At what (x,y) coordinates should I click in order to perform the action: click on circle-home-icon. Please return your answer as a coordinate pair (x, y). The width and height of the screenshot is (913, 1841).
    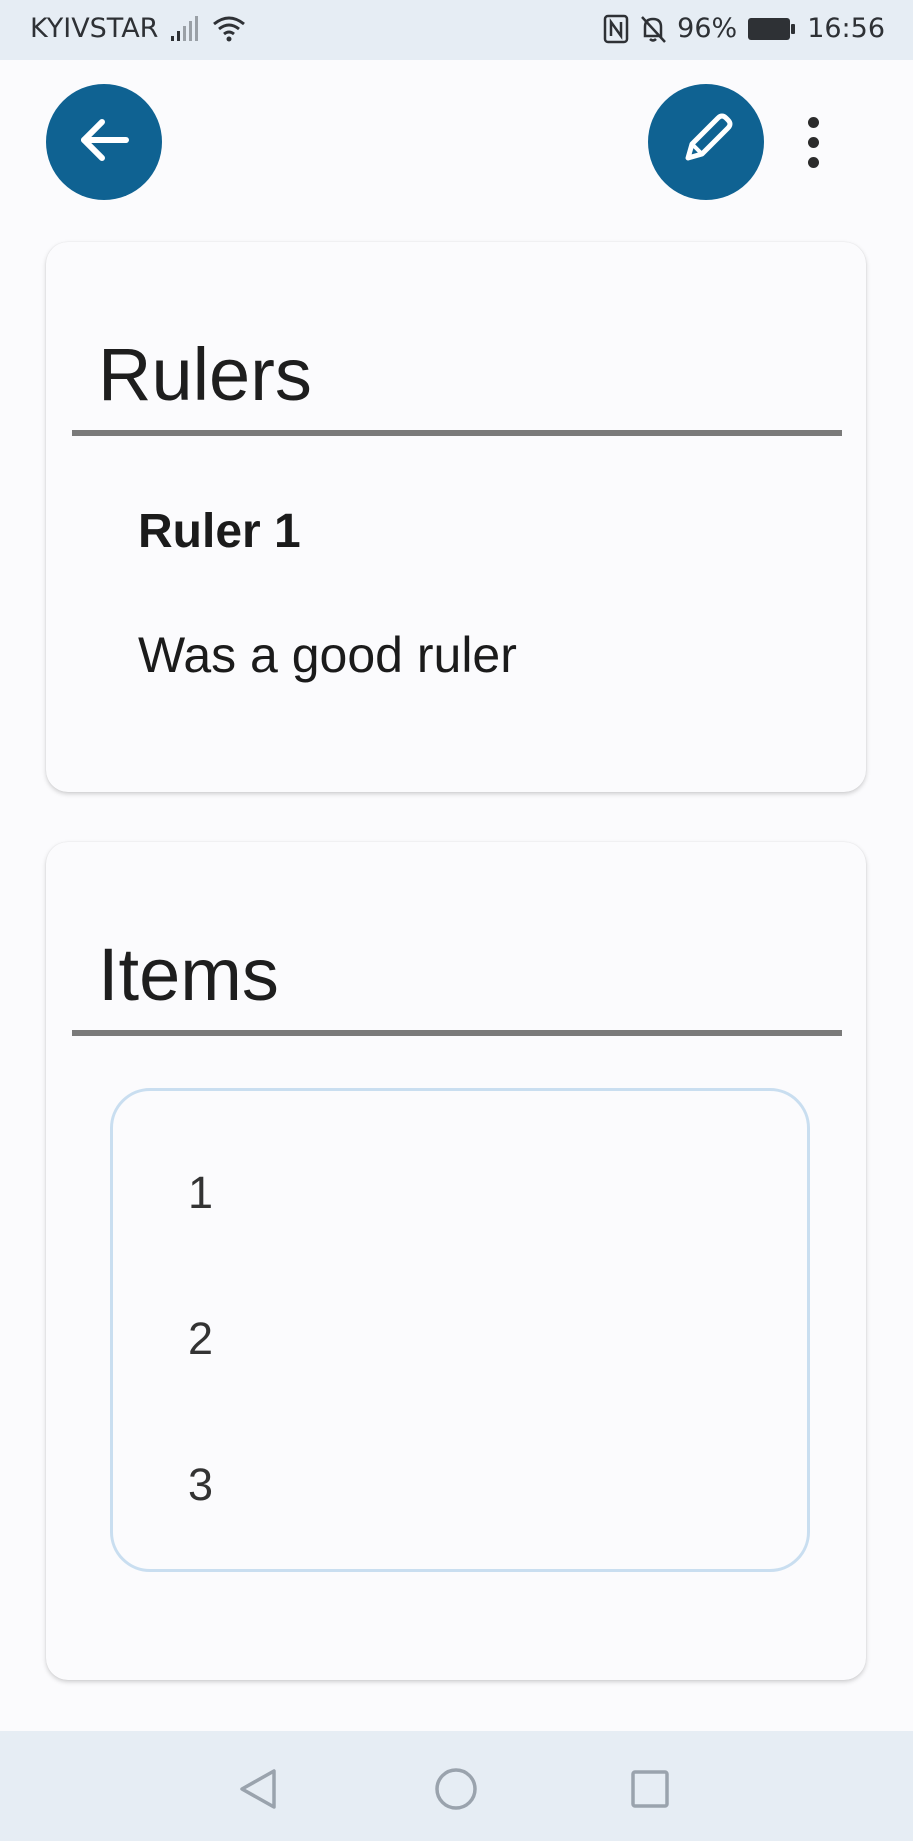
    Looking at the image, I should click on (456, 1791).